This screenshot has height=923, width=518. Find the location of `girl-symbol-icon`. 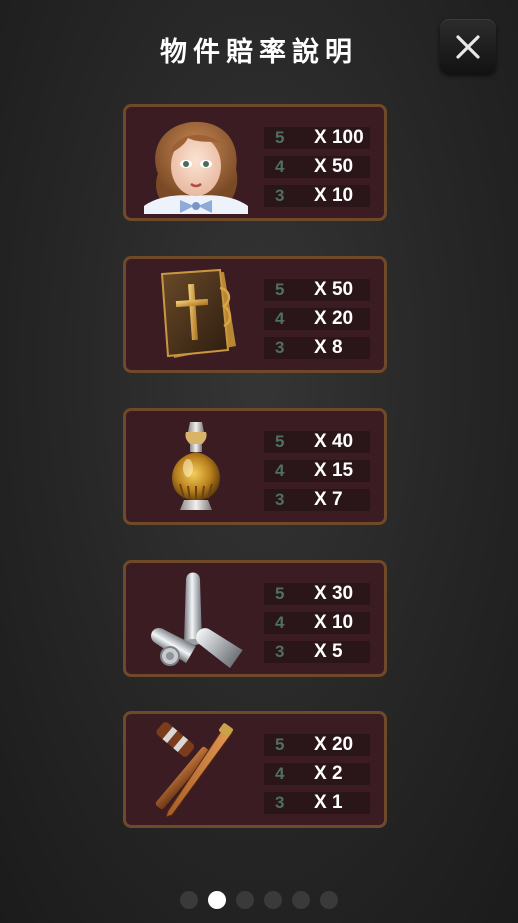

girl-symbol-icon is located at coordinates (196, 167).